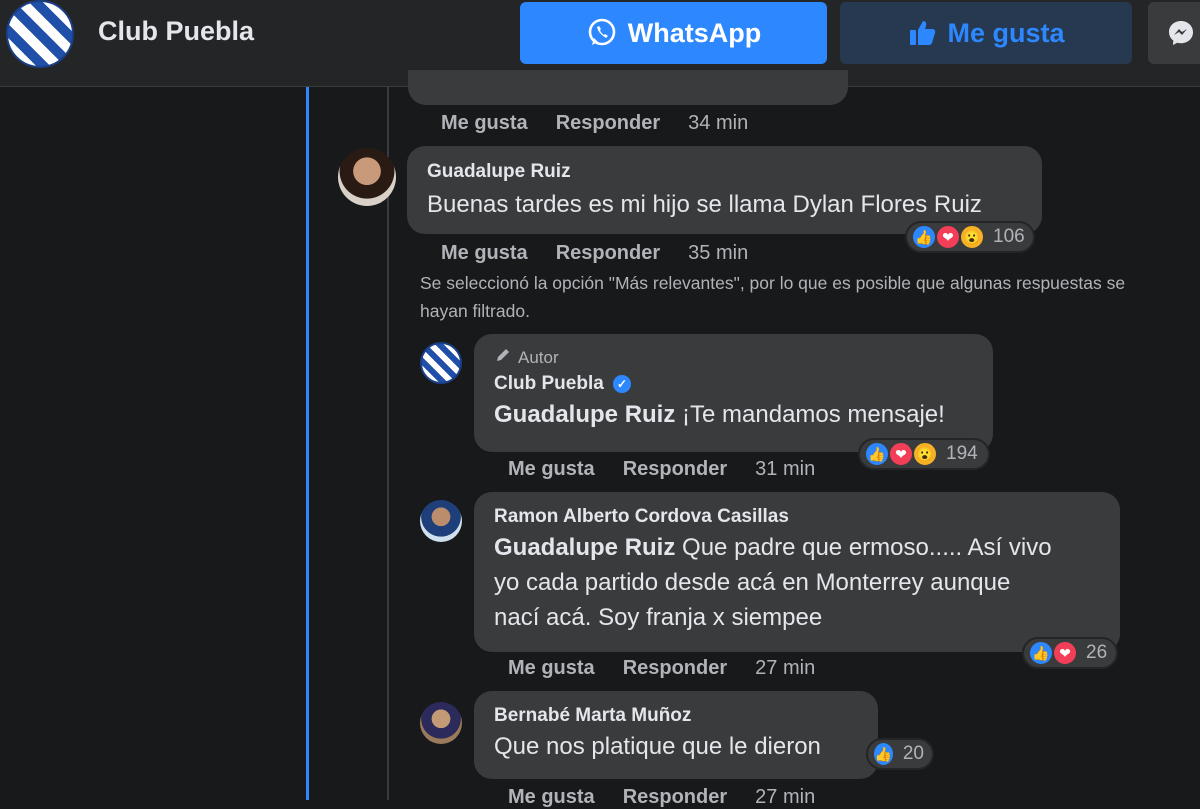 Image resolution: width=1200 pixels, height=809 pixels. What do you see at coordinates (724, 172) in the screenshot?
I see `comment-author: Guadalupe Ruiz` at bounding box center [724, 172].